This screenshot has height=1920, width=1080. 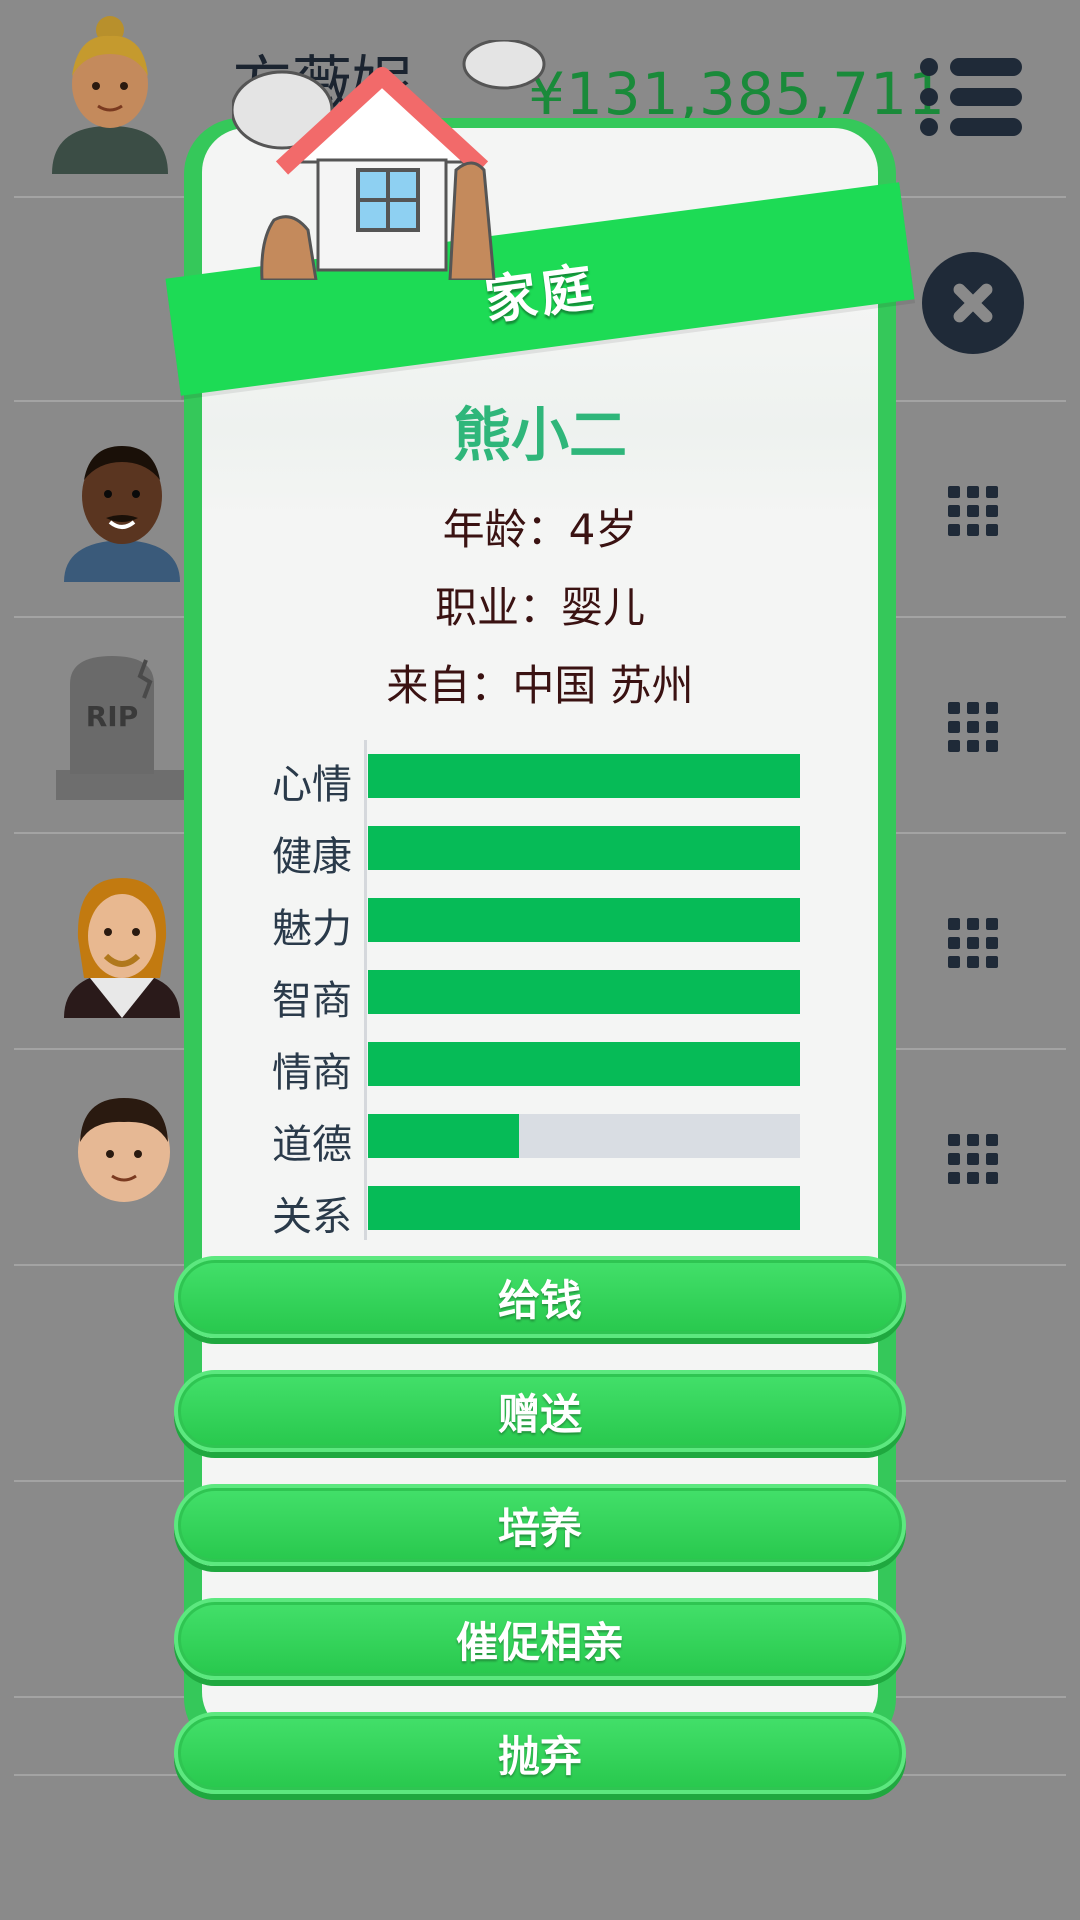 What do you see at coordinates (312, 1217) in the screenshot?
I see `stat-label: 关系` at bounding box center [312, 1217].